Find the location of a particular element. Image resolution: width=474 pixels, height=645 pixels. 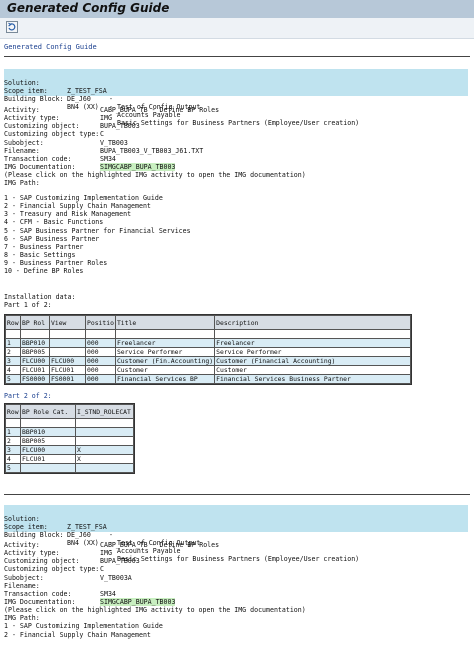

column-header: Title is located at coordinates (165, 322).